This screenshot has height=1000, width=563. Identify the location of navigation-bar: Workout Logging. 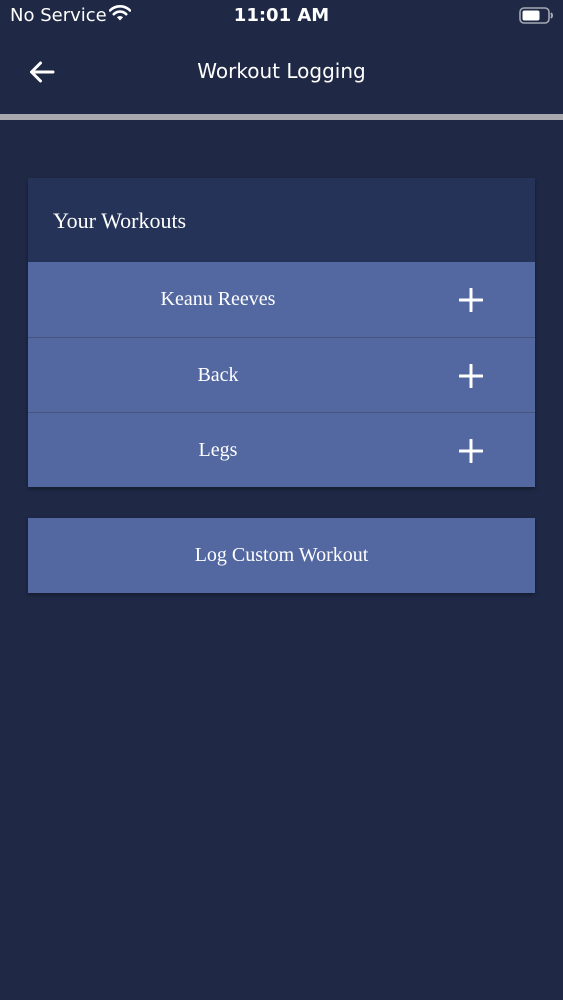
(281, 74).